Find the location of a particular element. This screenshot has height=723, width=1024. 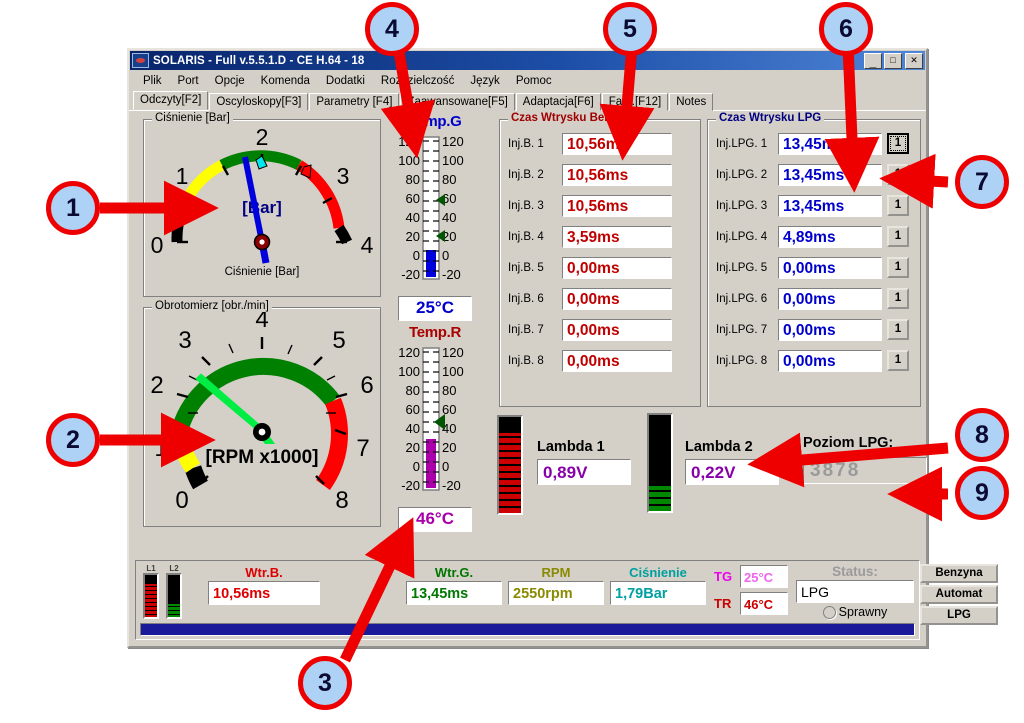

callout-9: 9 is located at coordinates (982, 493).